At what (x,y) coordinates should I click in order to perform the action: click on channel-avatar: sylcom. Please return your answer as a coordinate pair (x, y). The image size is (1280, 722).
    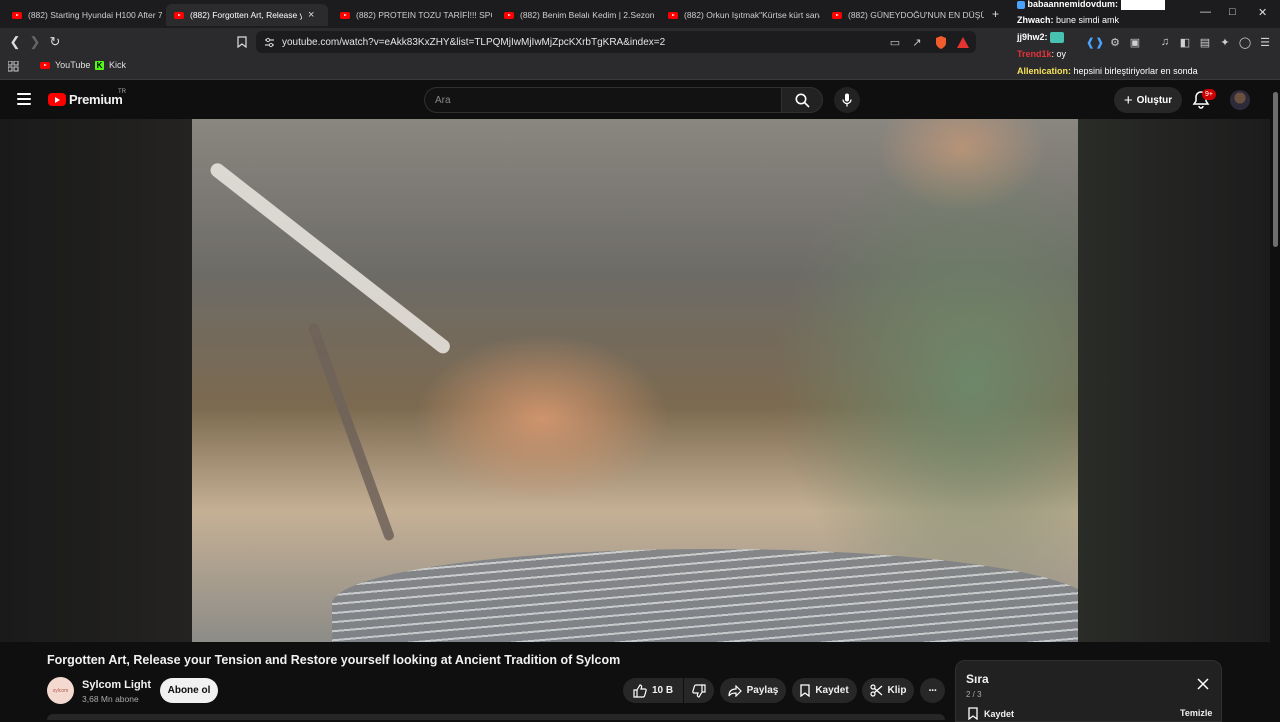
    Looking at the image, I should click on (60, 690).